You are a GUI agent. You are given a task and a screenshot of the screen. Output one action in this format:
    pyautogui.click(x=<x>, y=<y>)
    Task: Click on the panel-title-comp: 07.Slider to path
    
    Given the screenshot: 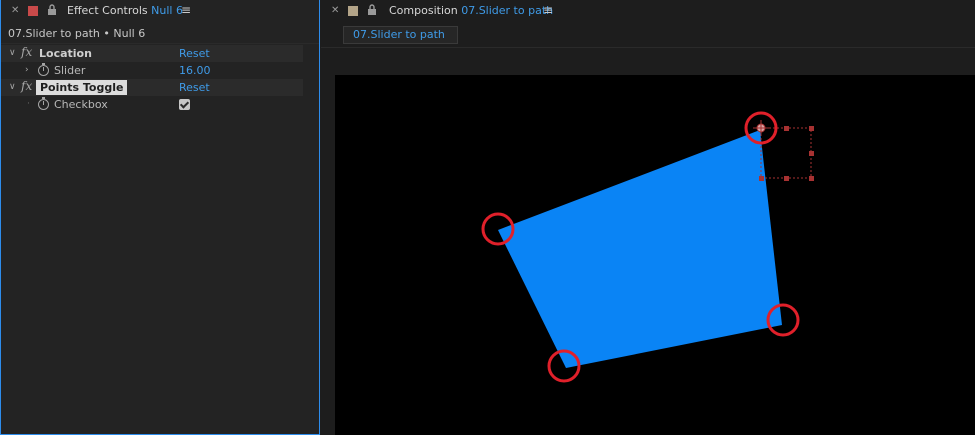 What is the action you would take?
    pyautogui.click(x=507, y=10)
    